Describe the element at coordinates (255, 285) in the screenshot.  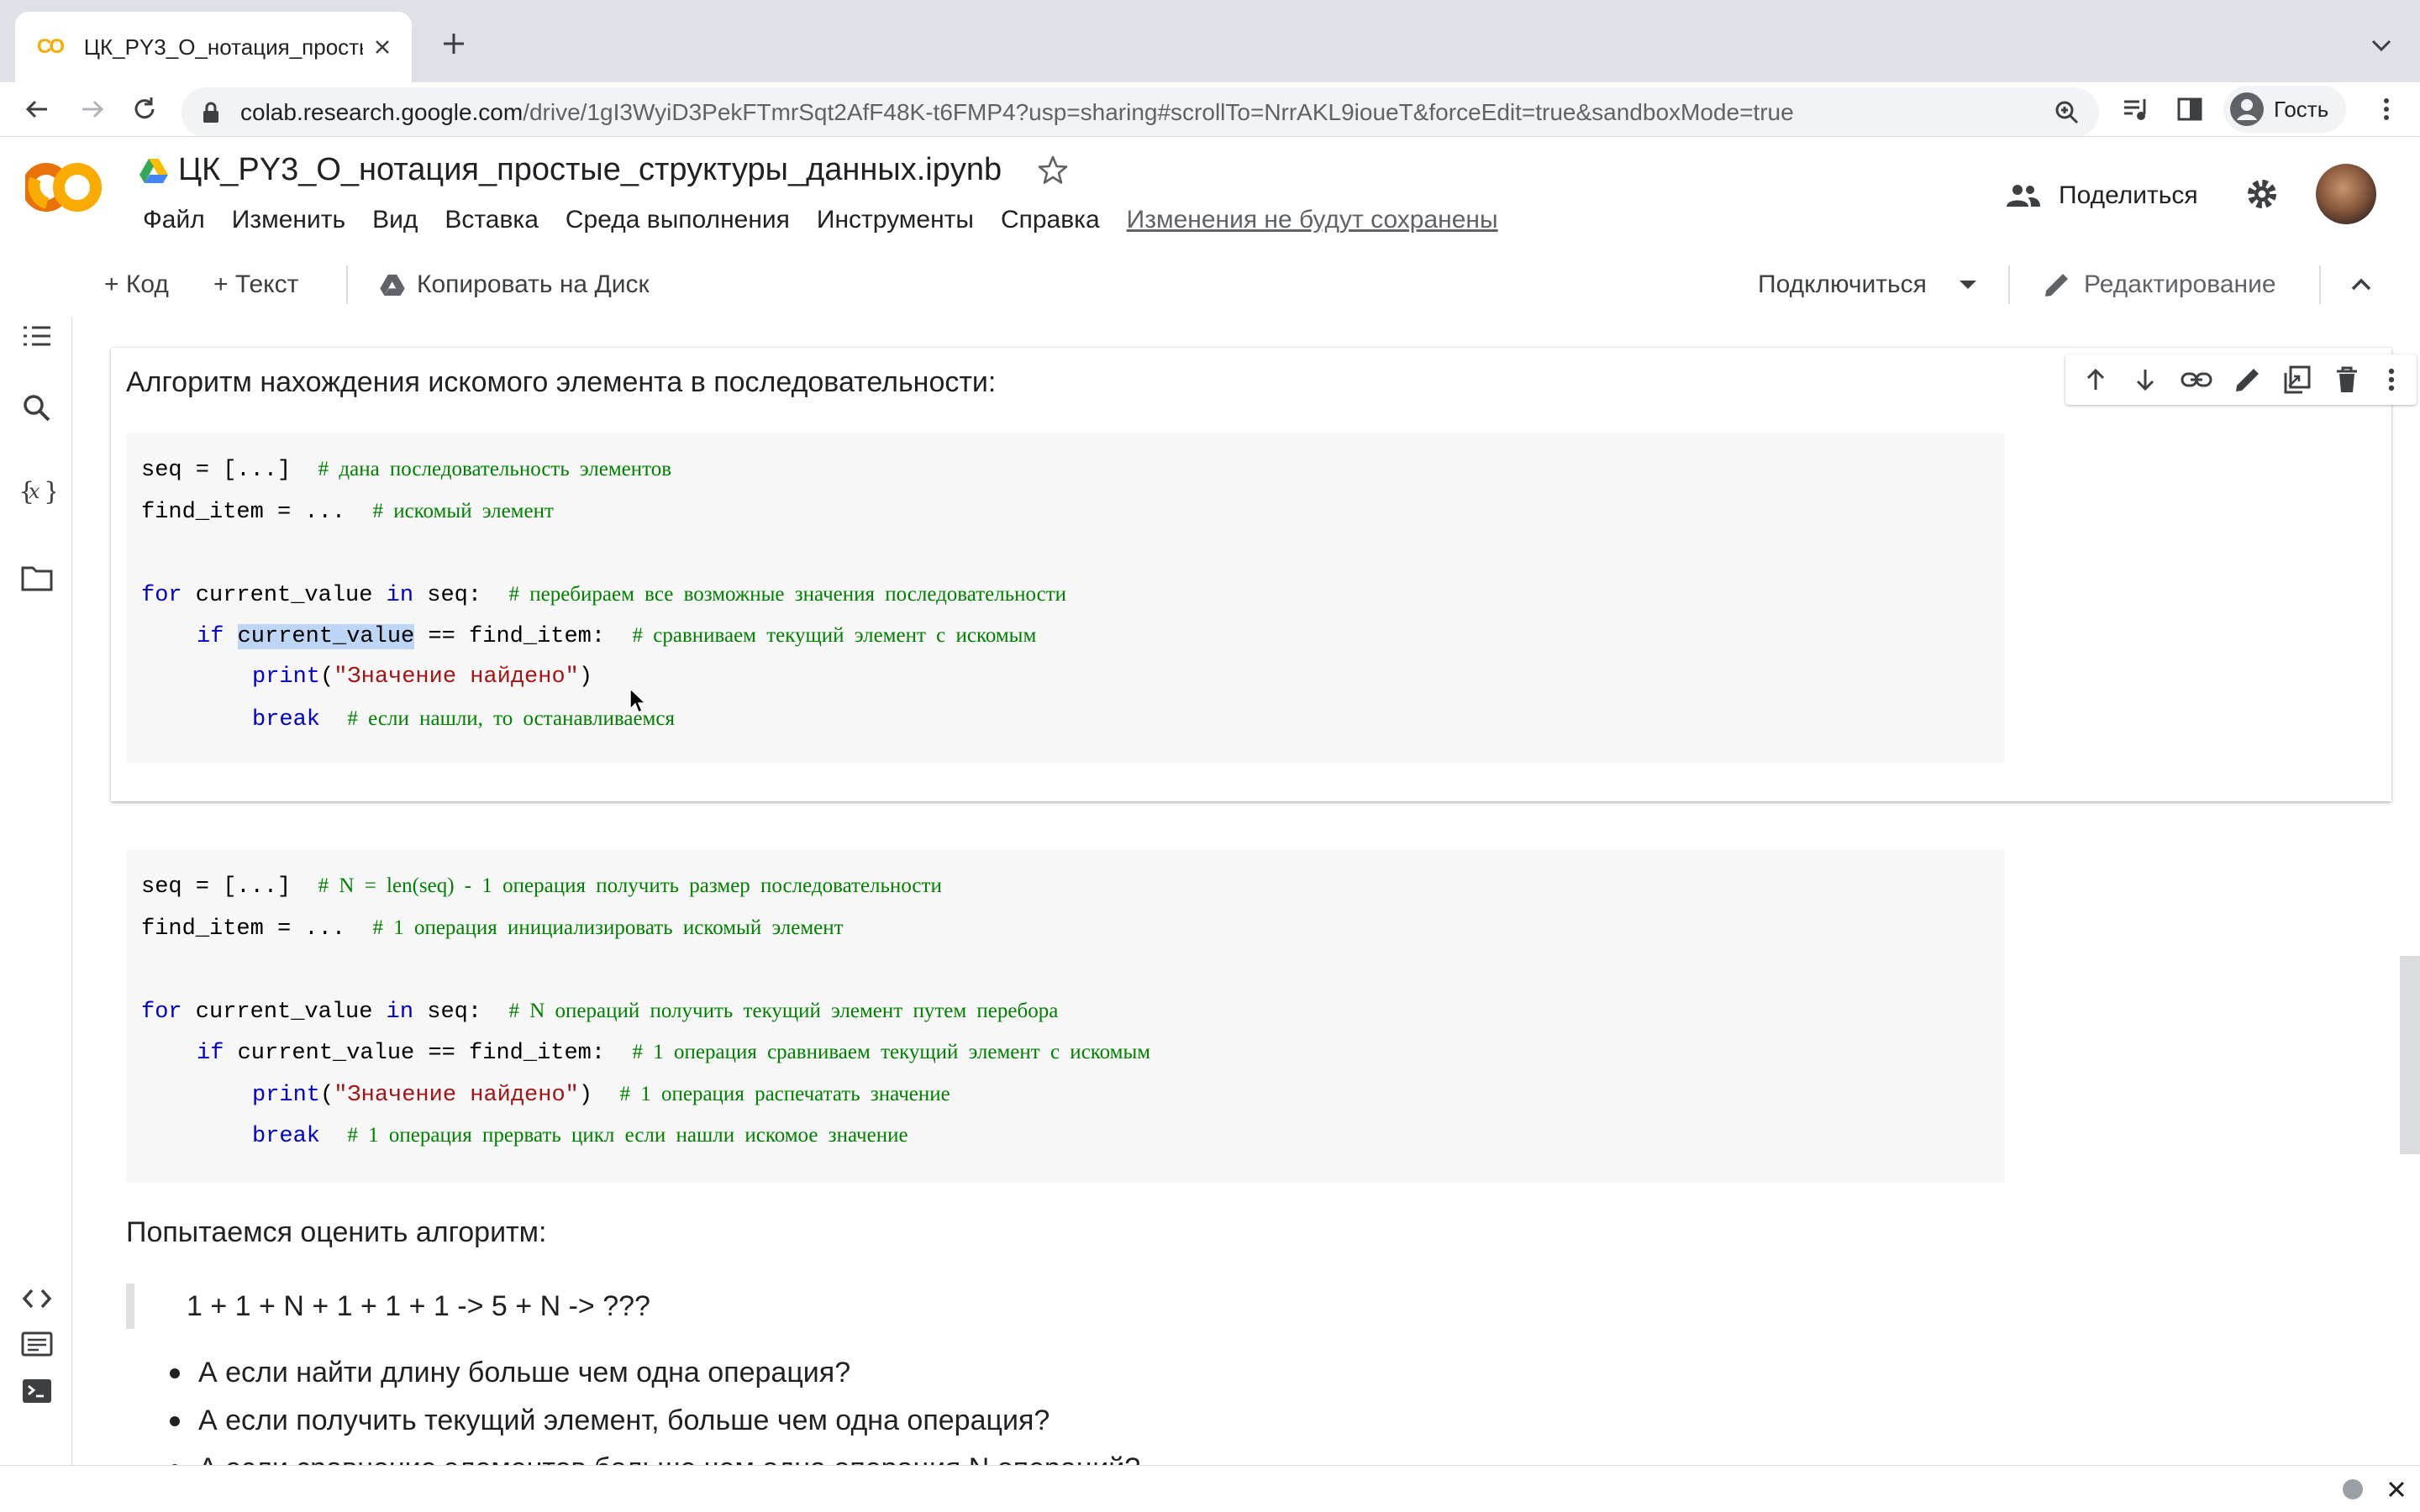
I see `add-text-button: + Текст` at that location.